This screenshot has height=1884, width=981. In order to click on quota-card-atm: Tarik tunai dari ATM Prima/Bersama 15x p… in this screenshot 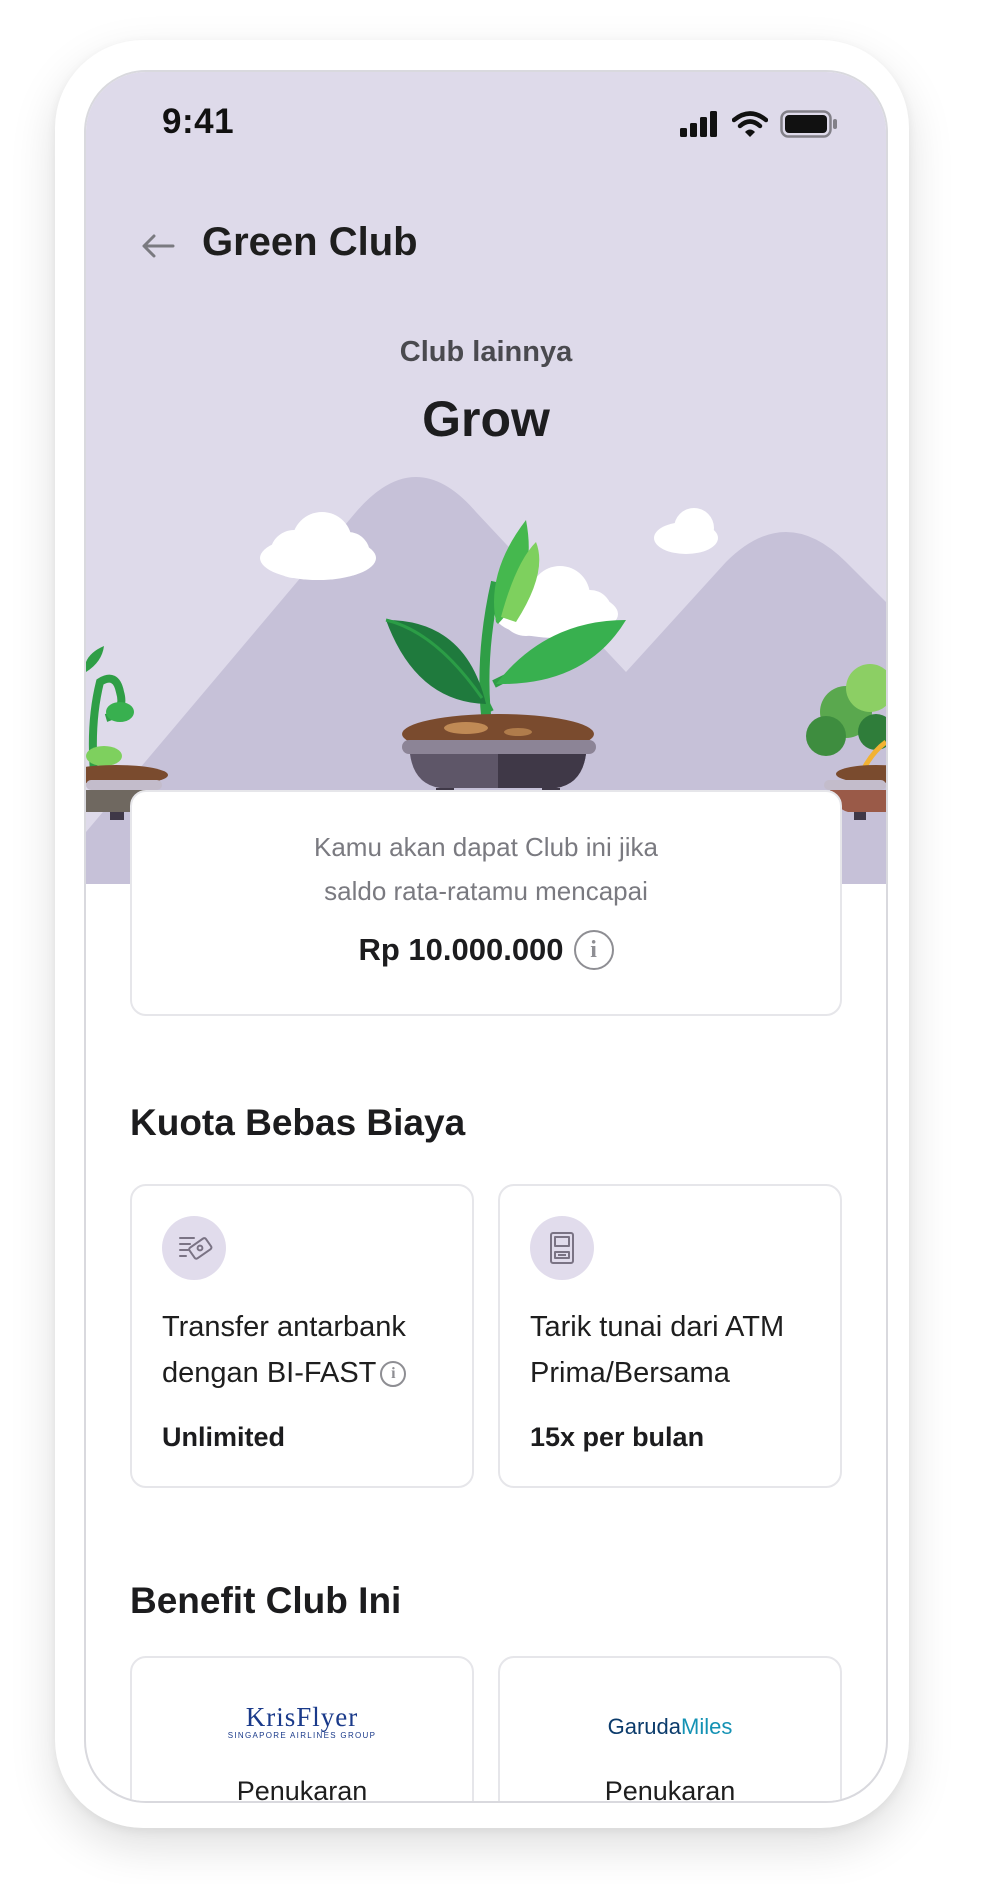, I will do `click(670, 1336)`.